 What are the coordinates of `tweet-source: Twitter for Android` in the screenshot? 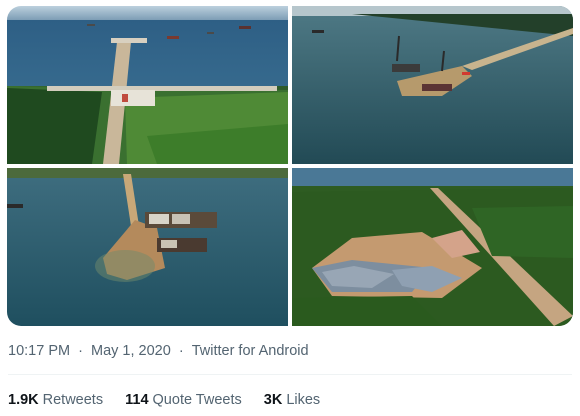 It's located at (250, 351).